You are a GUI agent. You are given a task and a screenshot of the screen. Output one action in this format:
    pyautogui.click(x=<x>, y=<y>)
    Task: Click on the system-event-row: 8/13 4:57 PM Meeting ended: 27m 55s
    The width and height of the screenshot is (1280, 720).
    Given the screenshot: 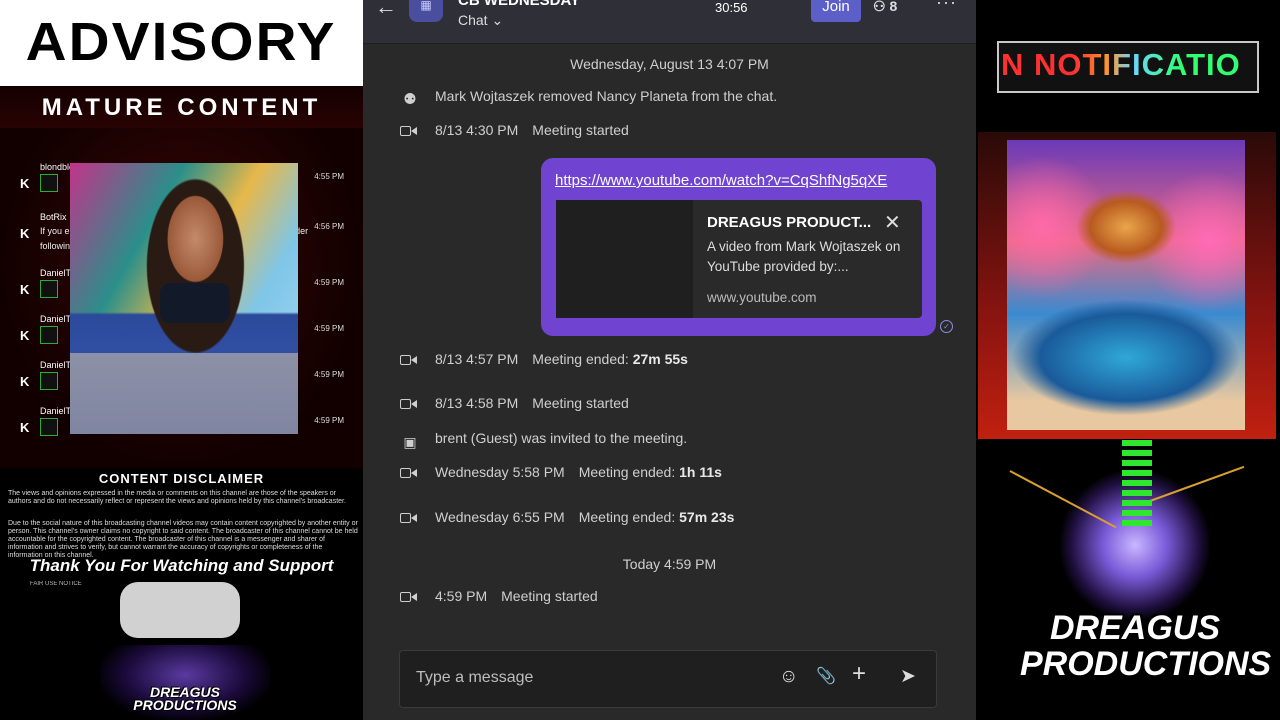 What is the action you would take?
    pyautogui.click(x=544, y=359)
    